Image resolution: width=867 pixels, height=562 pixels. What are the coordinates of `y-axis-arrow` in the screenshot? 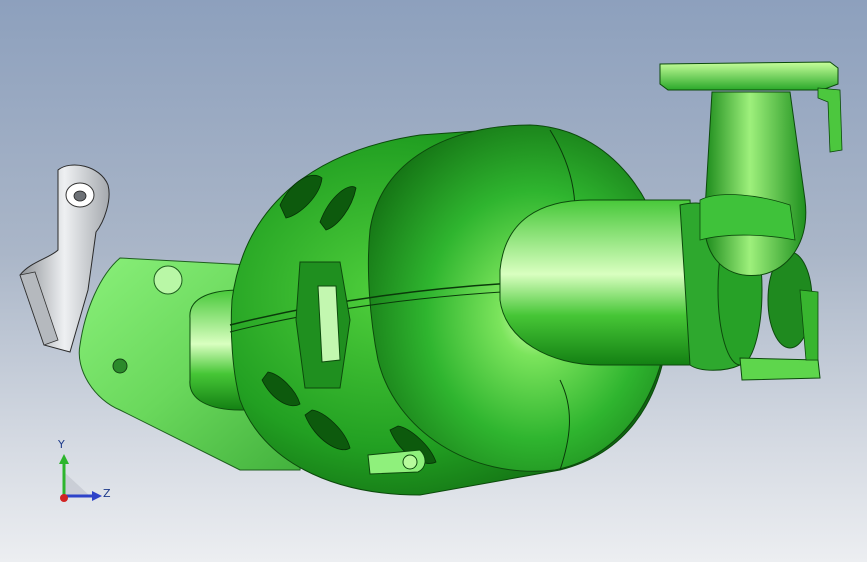 It's located at (64, 459).